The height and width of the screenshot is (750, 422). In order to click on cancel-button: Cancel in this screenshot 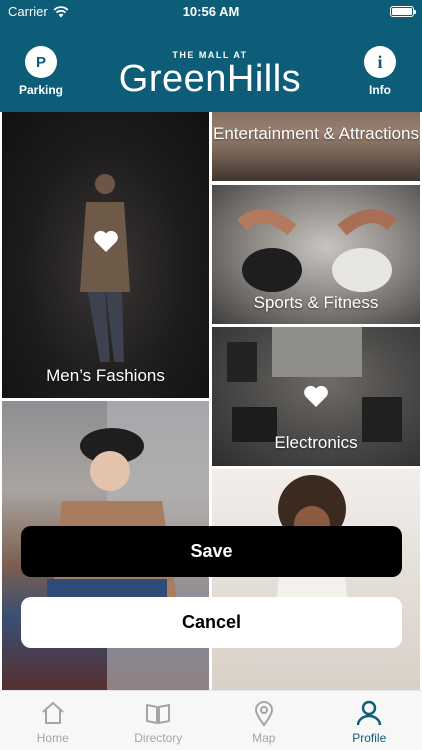, I will do `click(211, 622)`.